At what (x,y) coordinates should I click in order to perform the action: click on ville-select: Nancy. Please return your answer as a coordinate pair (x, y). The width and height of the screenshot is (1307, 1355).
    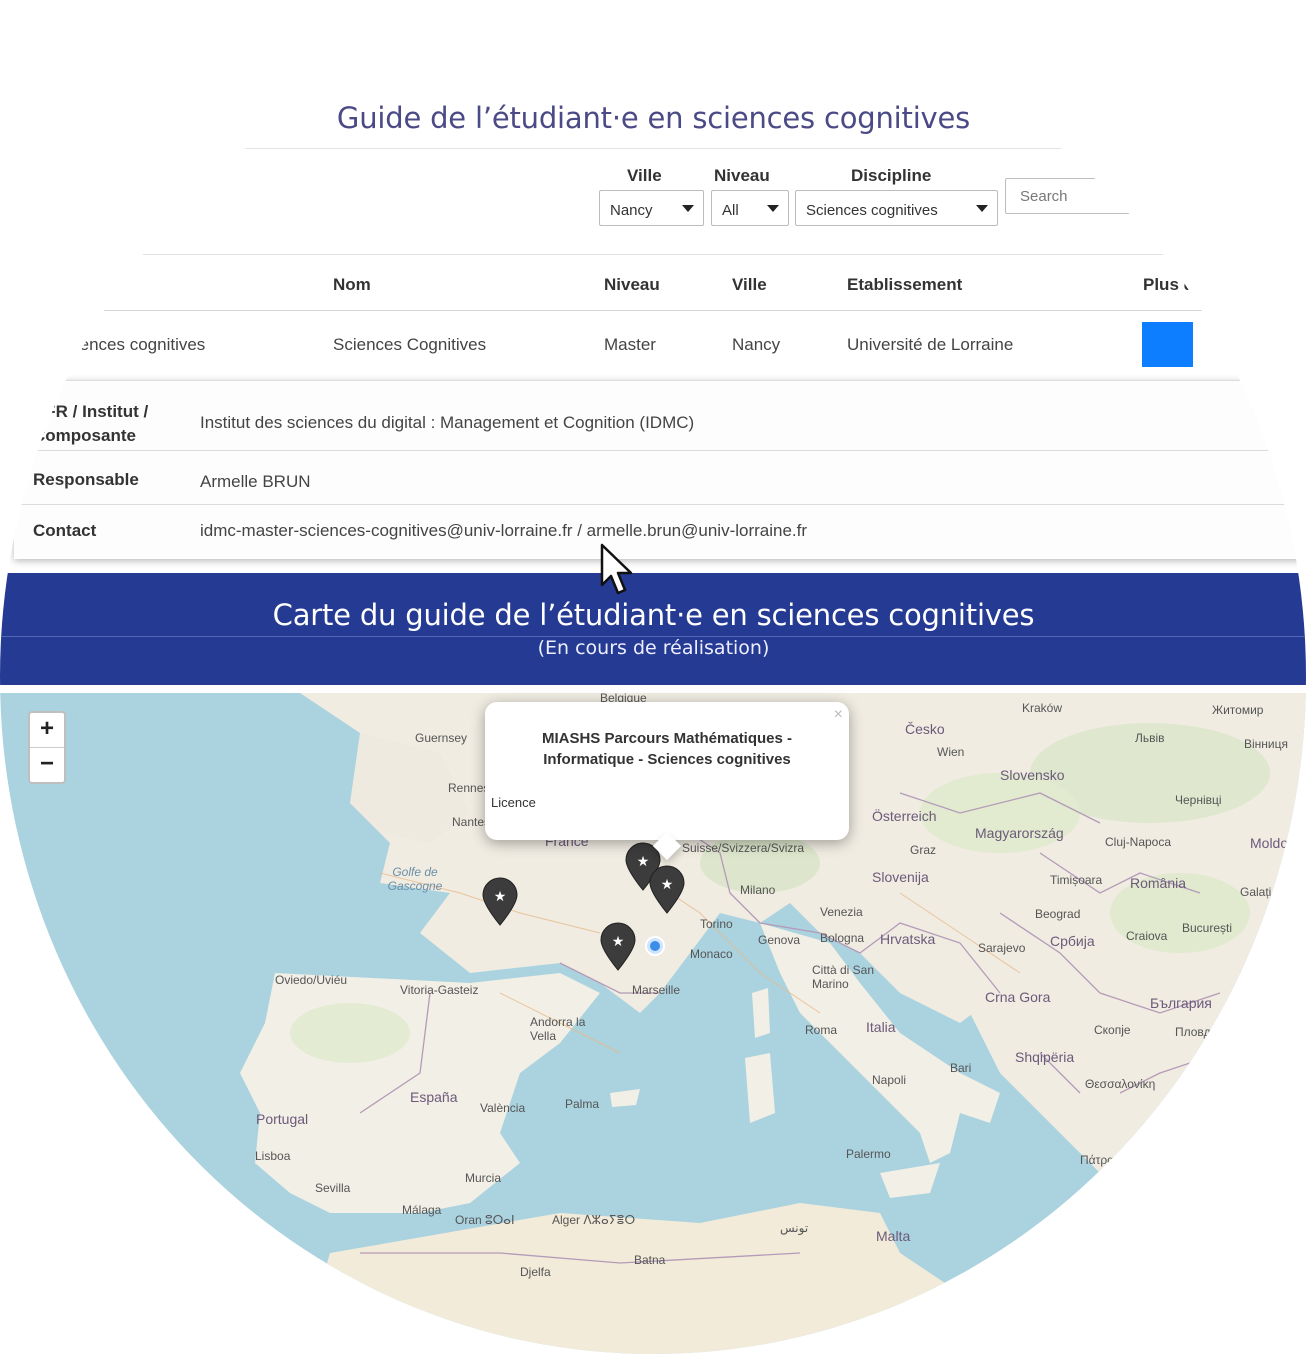
    Looking at the image, I should click on (651, 208).